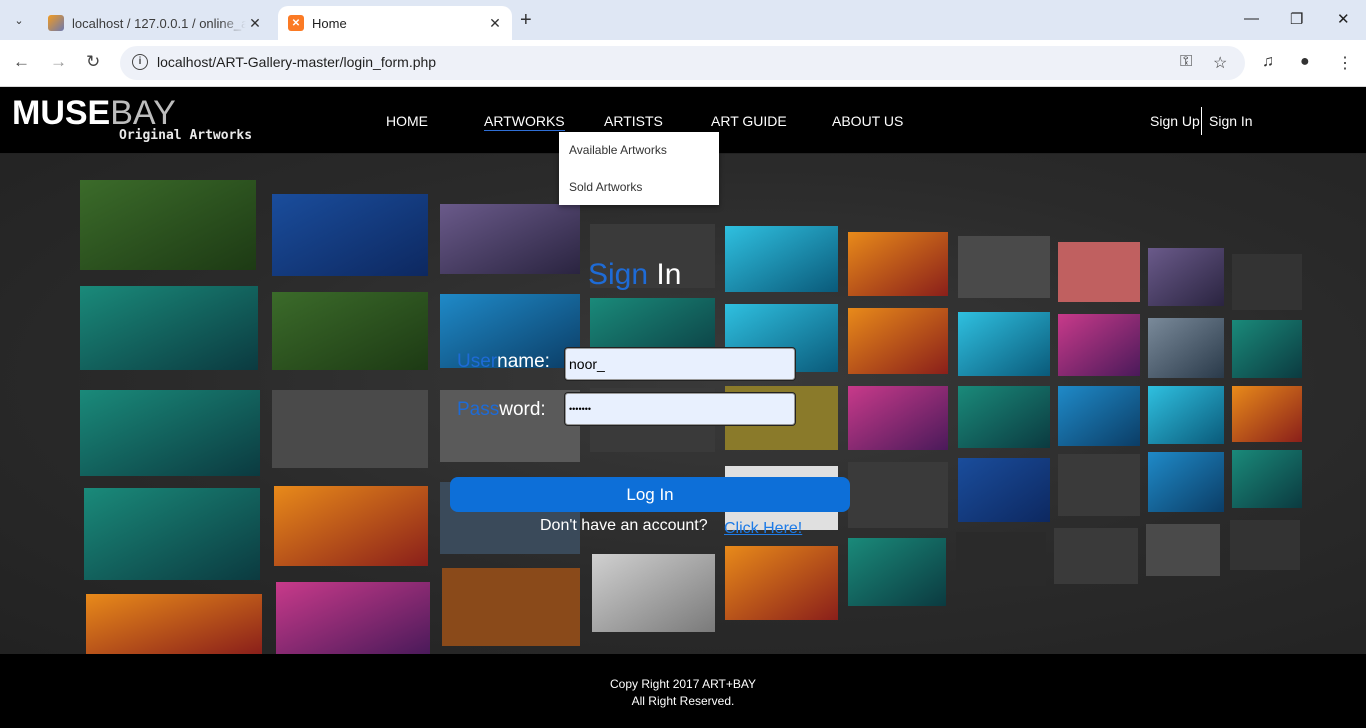 The height and width of the screenshot is (728, 1366). What do you see at coordinates (618, 150) in the screenshot?
I see `dropdown-item-available-artworks: Available Artworks` at bounding box center [618, 150].